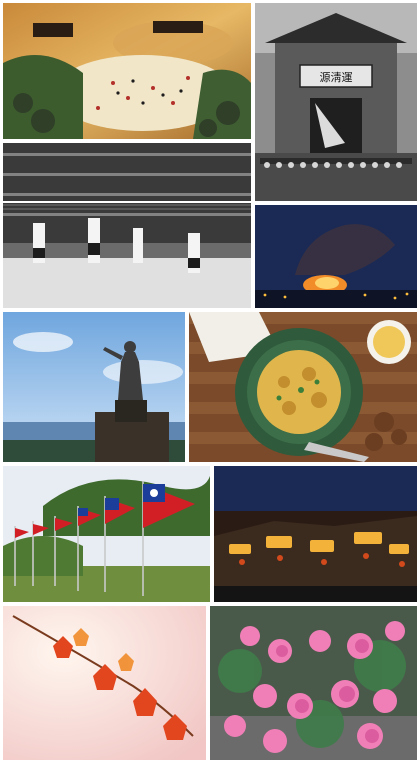 Image resolution: width=420 pixels, height=762 pixels. What do you see at coordinates (313, 683) in the screenshot?
I see `pink-flowers-tile` at bounding box center [313, 683].